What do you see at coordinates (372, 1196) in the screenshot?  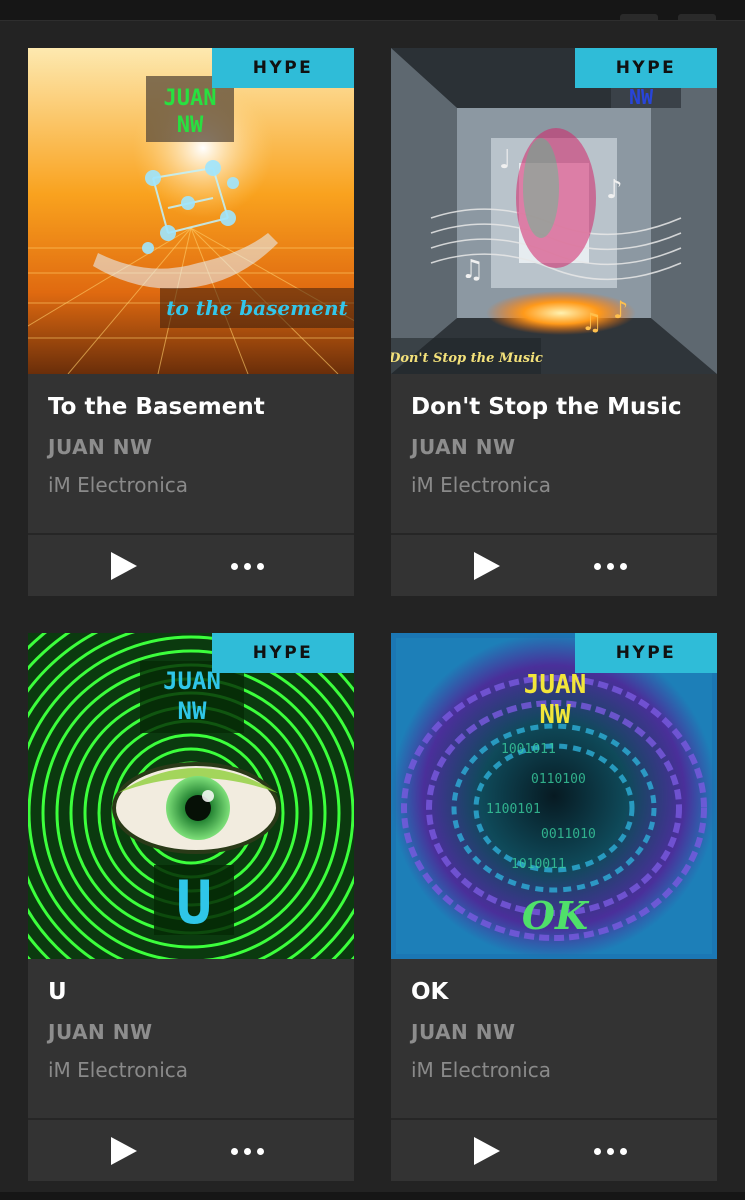 I see `bottom-bar` at bounding box center [372, 1196].